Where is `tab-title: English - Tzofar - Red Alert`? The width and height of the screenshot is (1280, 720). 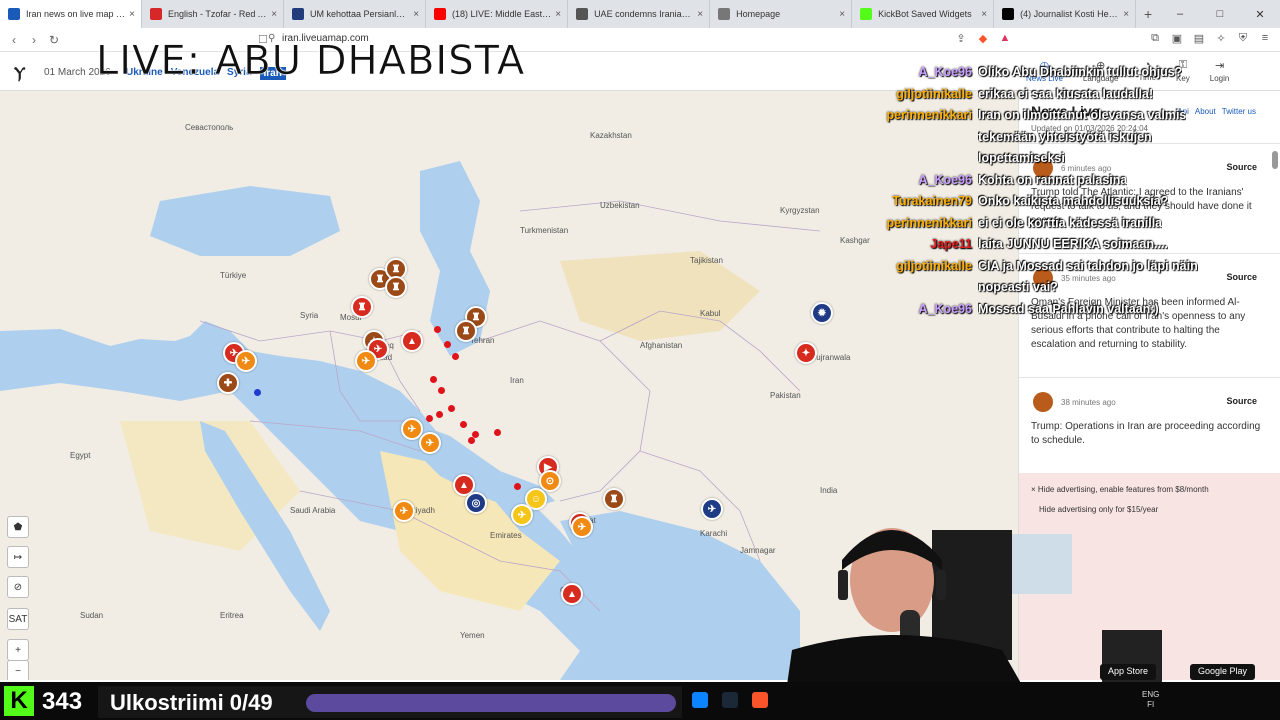
tab-title: English - Tzofar - Red Alert is located at coordinates (218, 14).